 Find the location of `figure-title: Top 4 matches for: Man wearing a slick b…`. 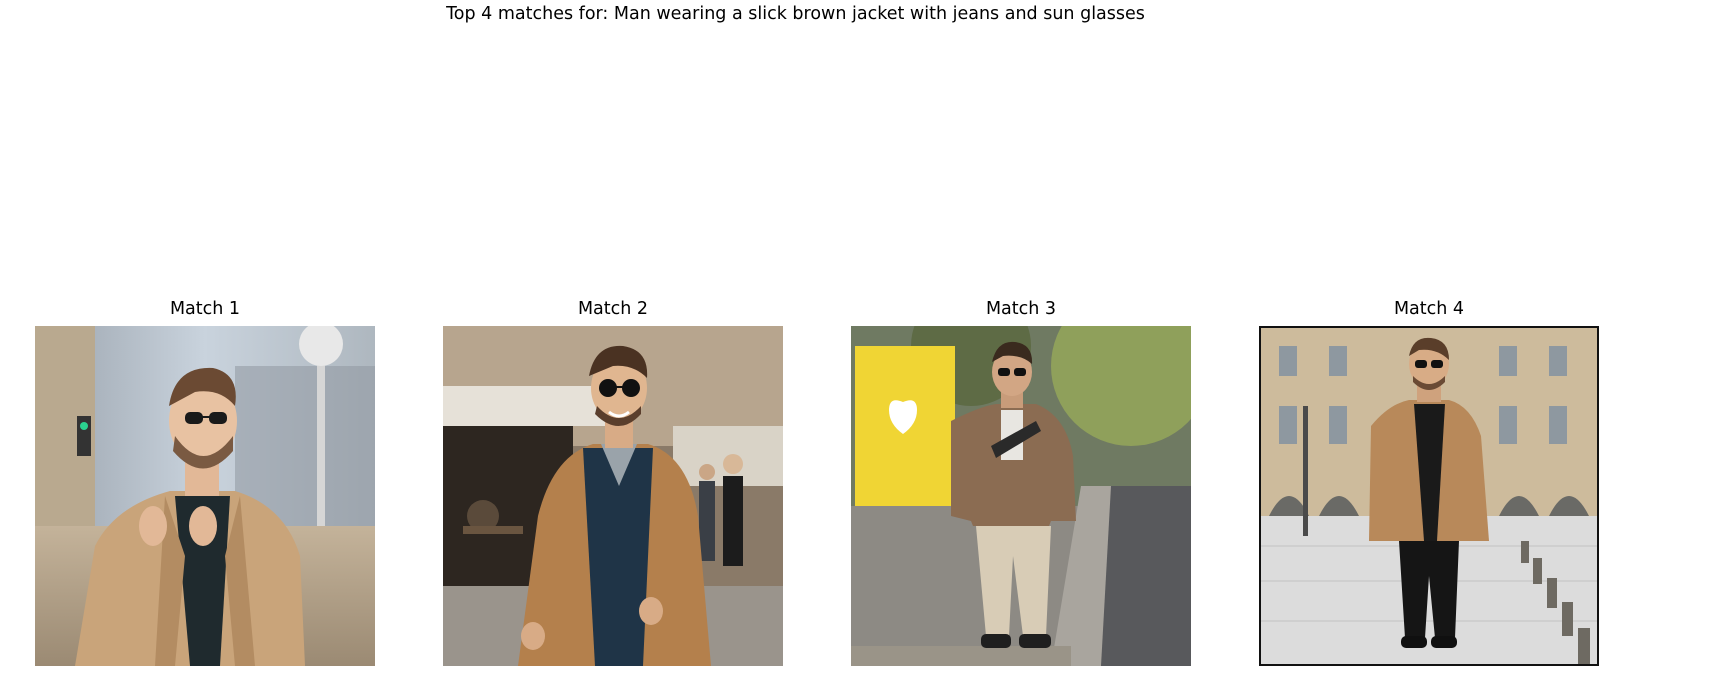

figure-title: Top 4 matches for: Man wearing a slick b… is located at coordinates (795, 14).